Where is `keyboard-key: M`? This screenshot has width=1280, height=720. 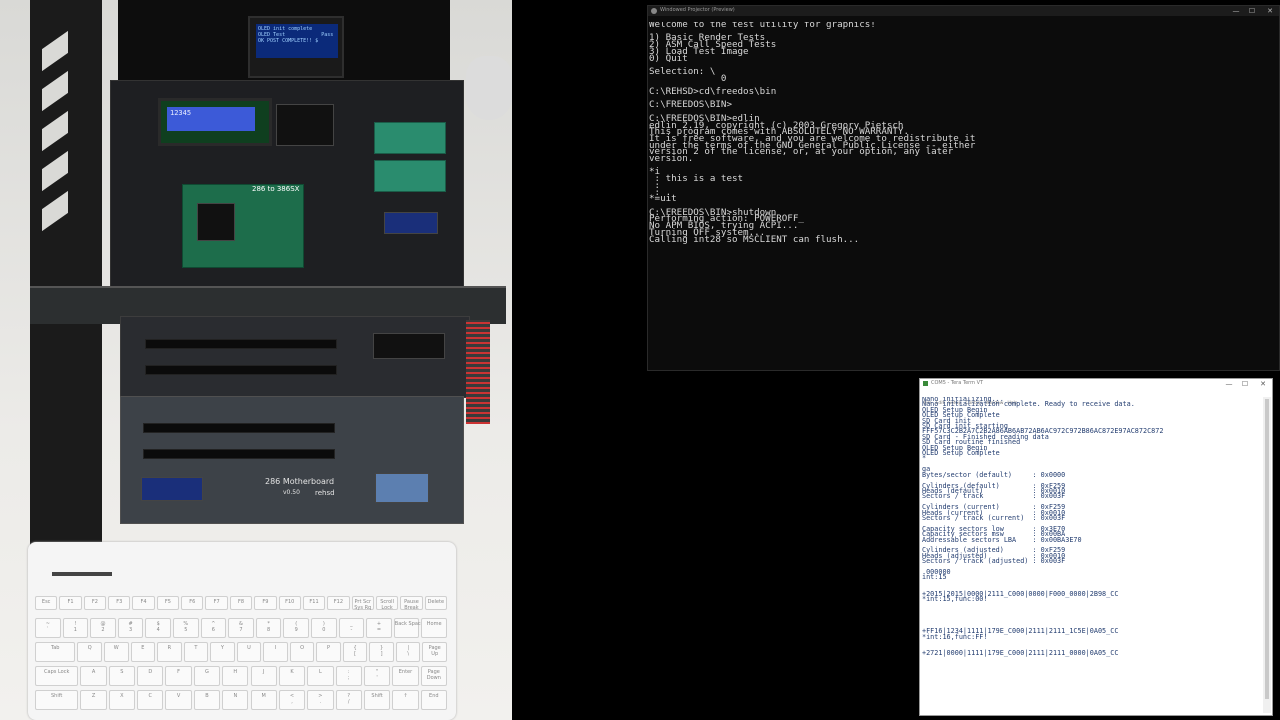
keyboard-key: M is located at coordinates (263, 700).